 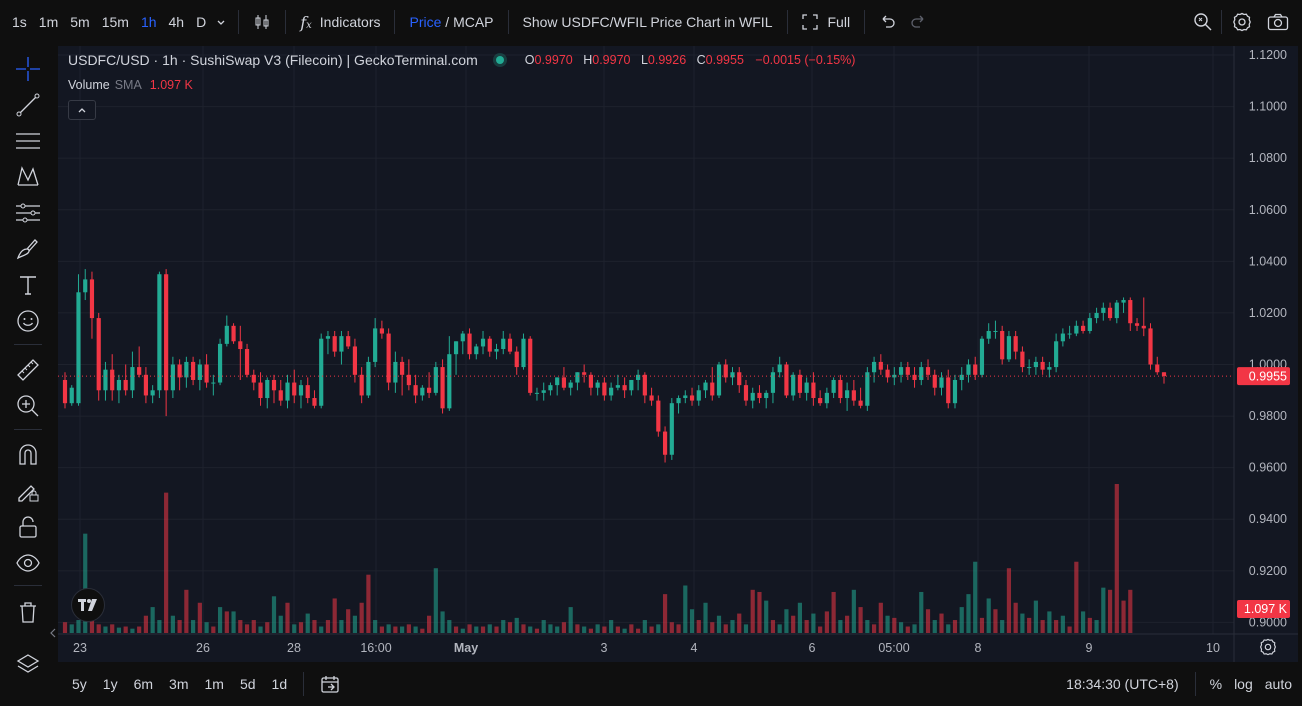 I want to click on axis-settings-gear-icon, so click(x=1269, y=648).